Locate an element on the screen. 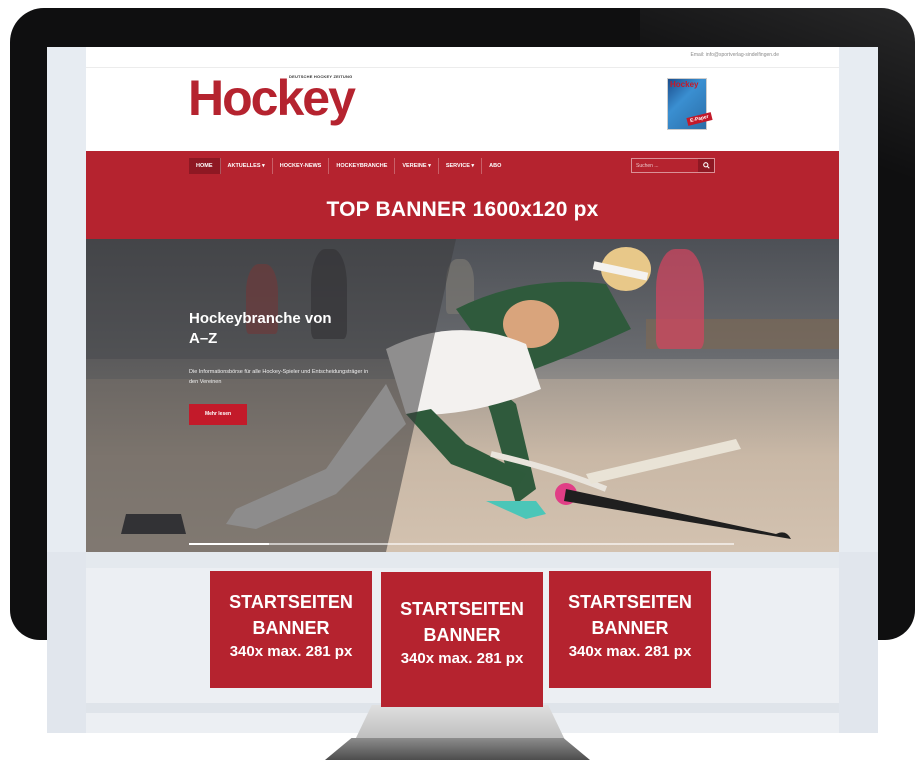  startseiten-banner-1: STARTSEITEN BANNER 340x max. 281 px is located at coordinates (291, 629).